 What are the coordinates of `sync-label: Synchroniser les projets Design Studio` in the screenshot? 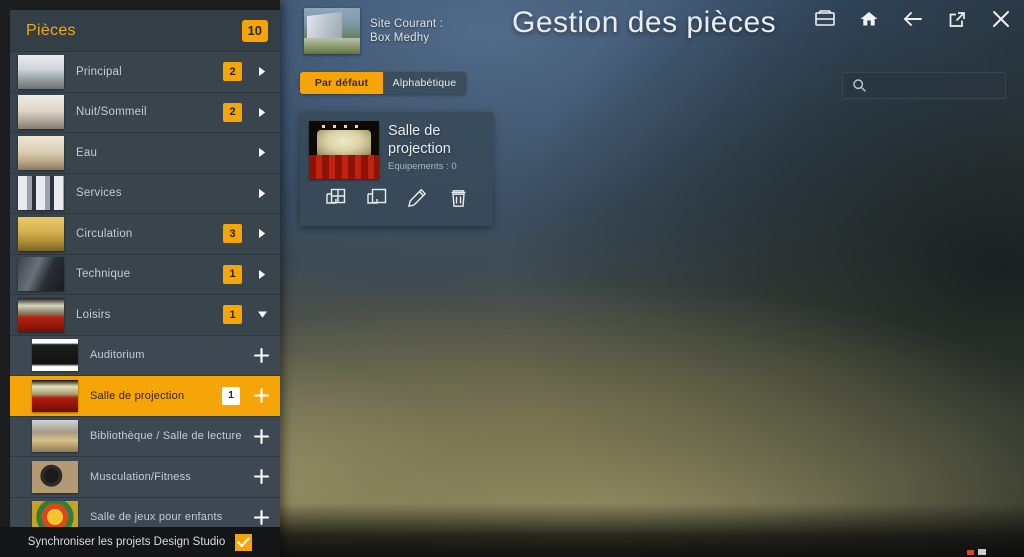 It's located at (126, 542).